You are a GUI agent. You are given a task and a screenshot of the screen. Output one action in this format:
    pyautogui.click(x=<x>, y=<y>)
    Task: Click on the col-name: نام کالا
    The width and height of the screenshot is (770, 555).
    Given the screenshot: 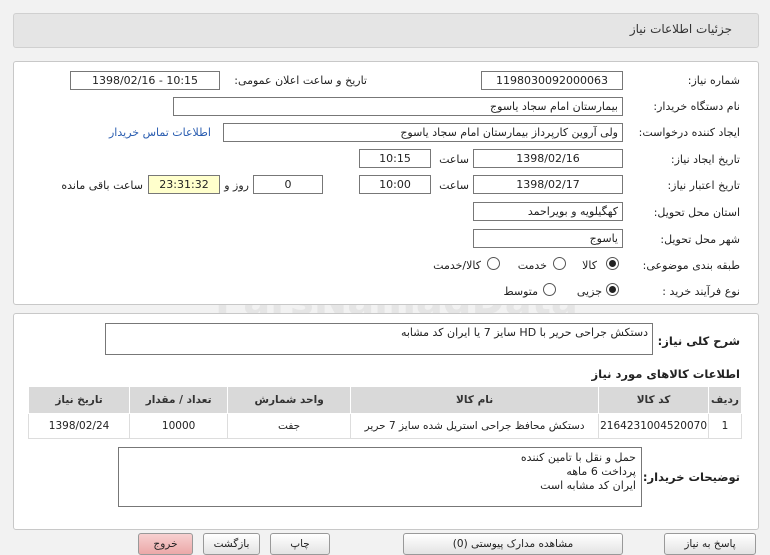 What is the action you would take?
    pyautogui.click(x=475, y=400)
    